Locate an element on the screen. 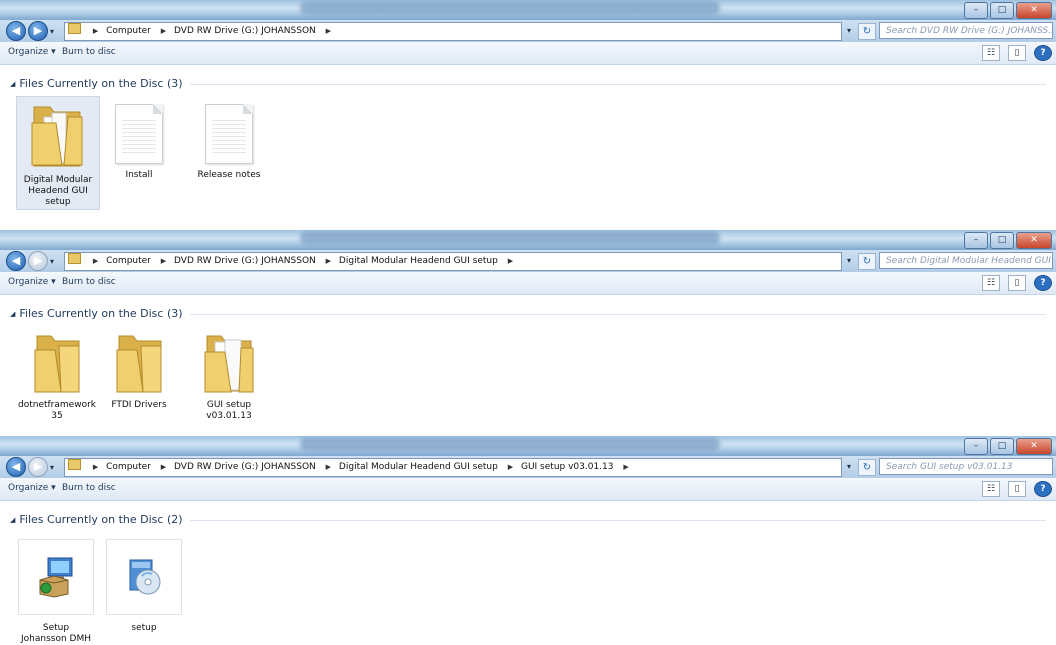  file-item-installer: Setup Johansson DMH is located at coordinates (56, 591).